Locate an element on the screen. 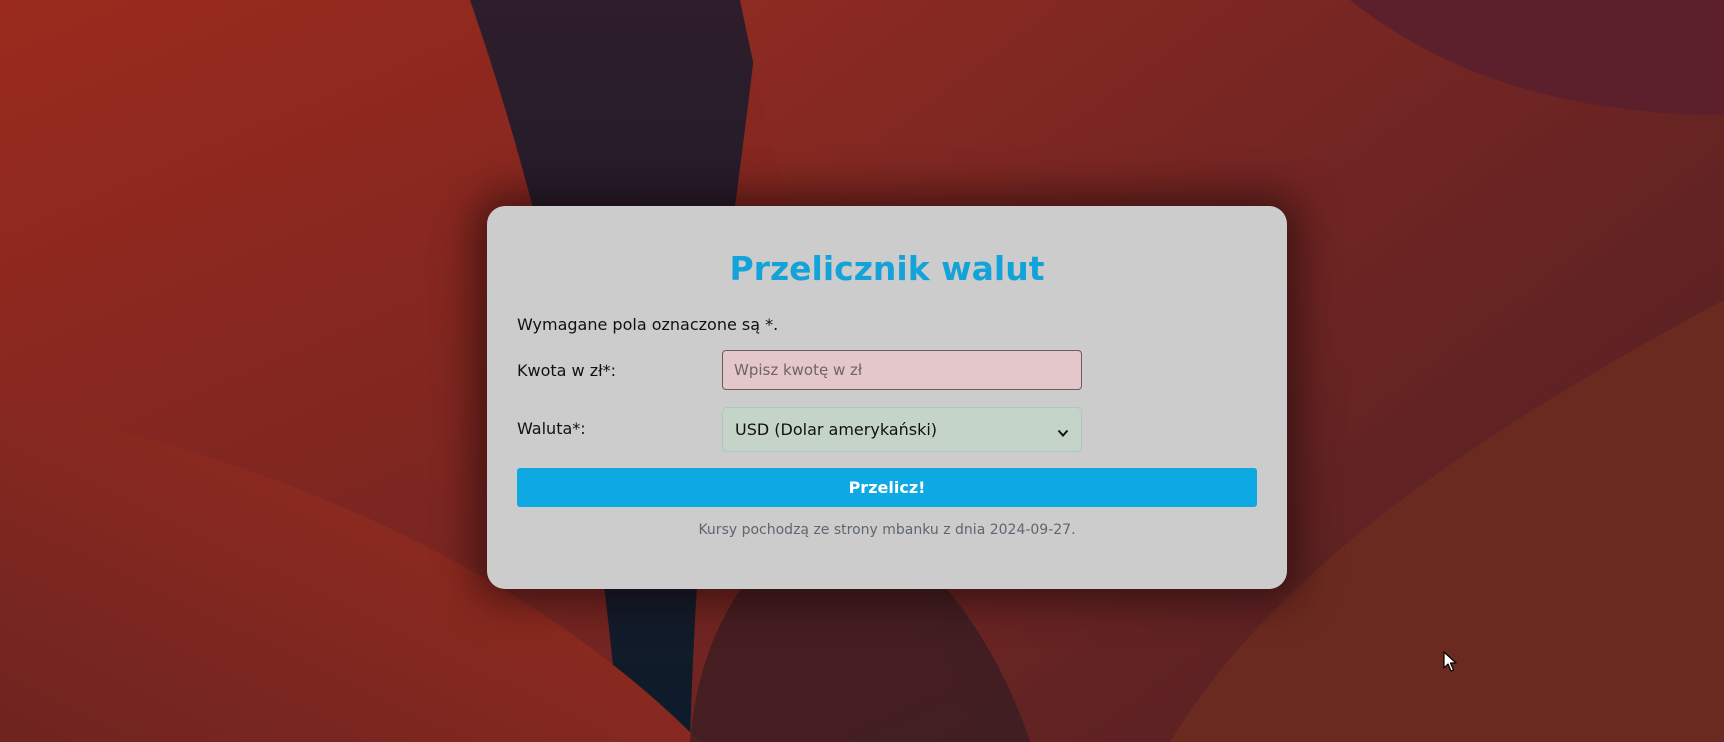 This screenshot has height=742, width=1724. currency-select: USD (Dolar amerykański) is located at coordinates (902, 429).